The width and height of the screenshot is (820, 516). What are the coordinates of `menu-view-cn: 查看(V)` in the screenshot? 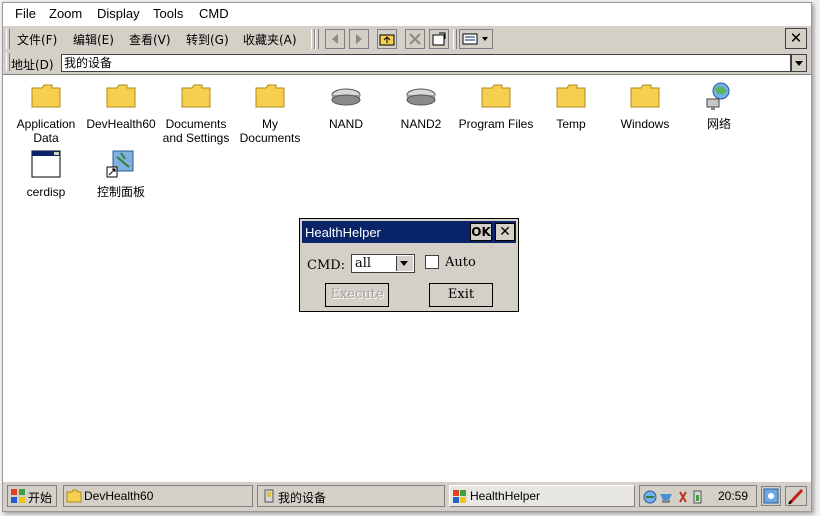 It's located at (150, 39).